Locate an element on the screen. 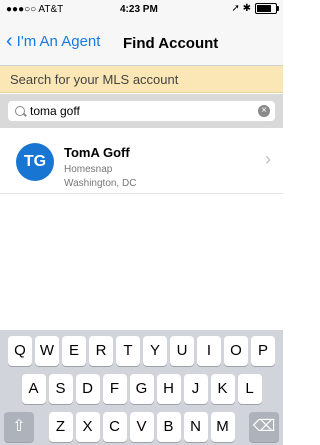  chevron-right-icon: › is located at coordinates (268, 159).